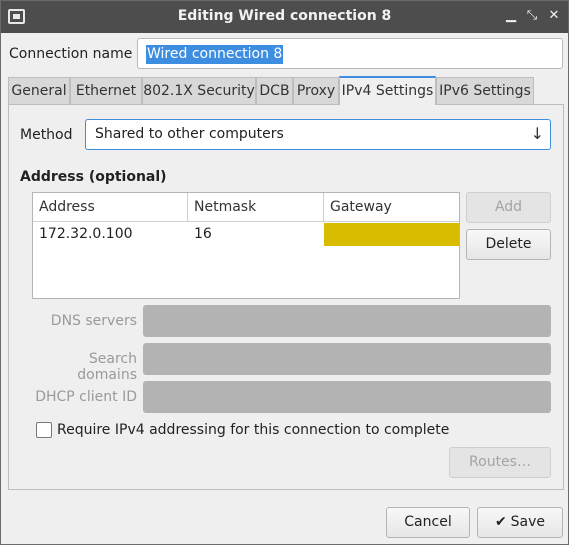  I want to click on address-table: Address Netmask Gateway 172.32.0.100 16, so click(246, 245).